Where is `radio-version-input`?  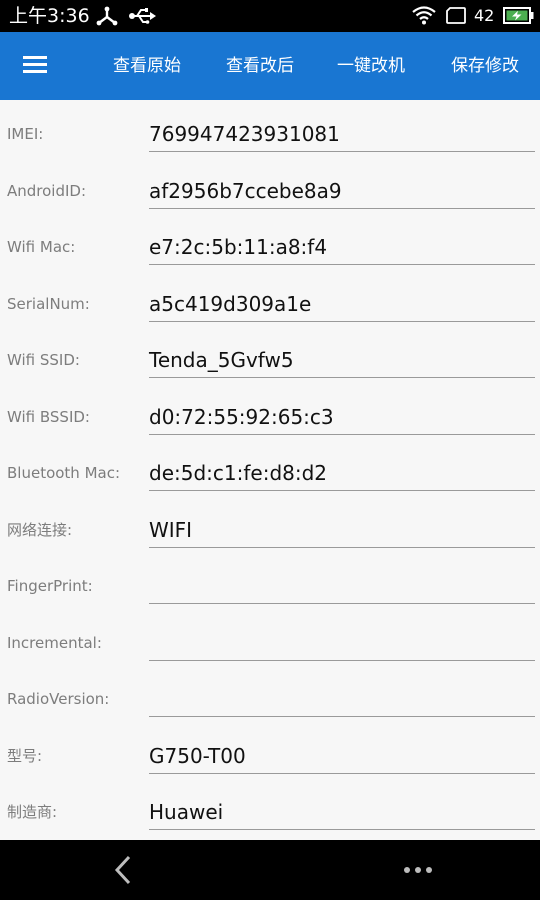
radio-version-input is located at coordinates (342, 695).